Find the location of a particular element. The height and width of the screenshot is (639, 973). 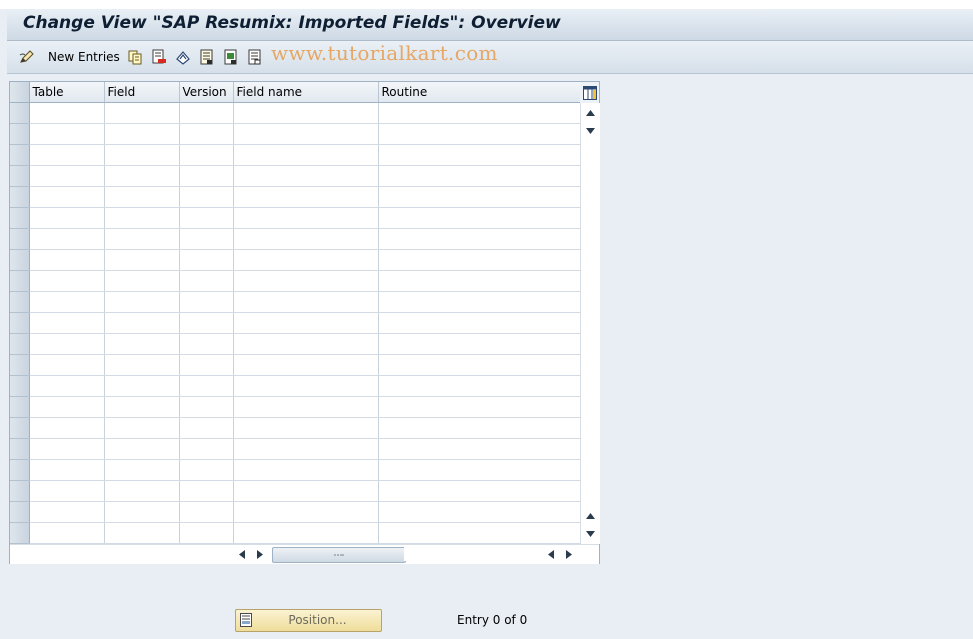

column-header-routine: Routine is located at coordinates (479, 92).